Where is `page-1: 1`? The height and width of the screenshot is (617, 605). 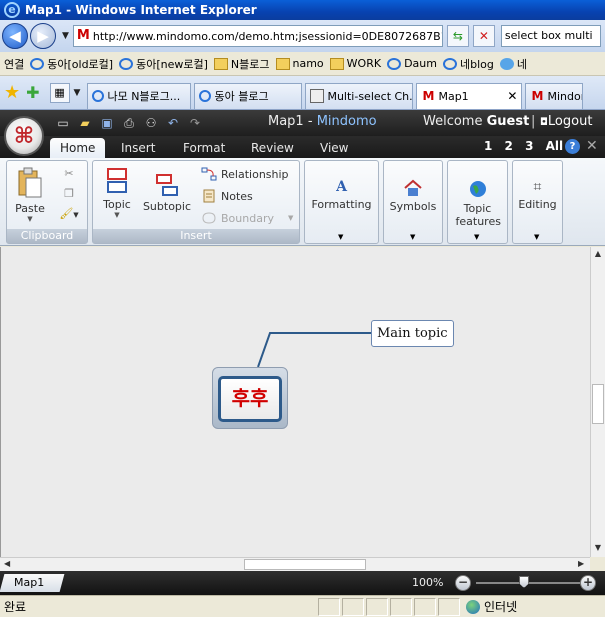
page-1: 1 is located at coordinates (488, 146).